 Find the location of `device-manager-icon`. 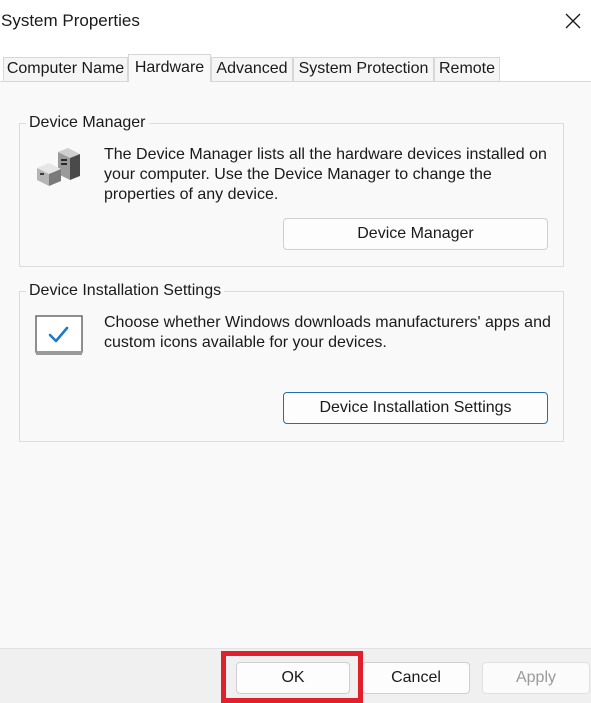

device-manager-icon is located at coordinates (58, 167).